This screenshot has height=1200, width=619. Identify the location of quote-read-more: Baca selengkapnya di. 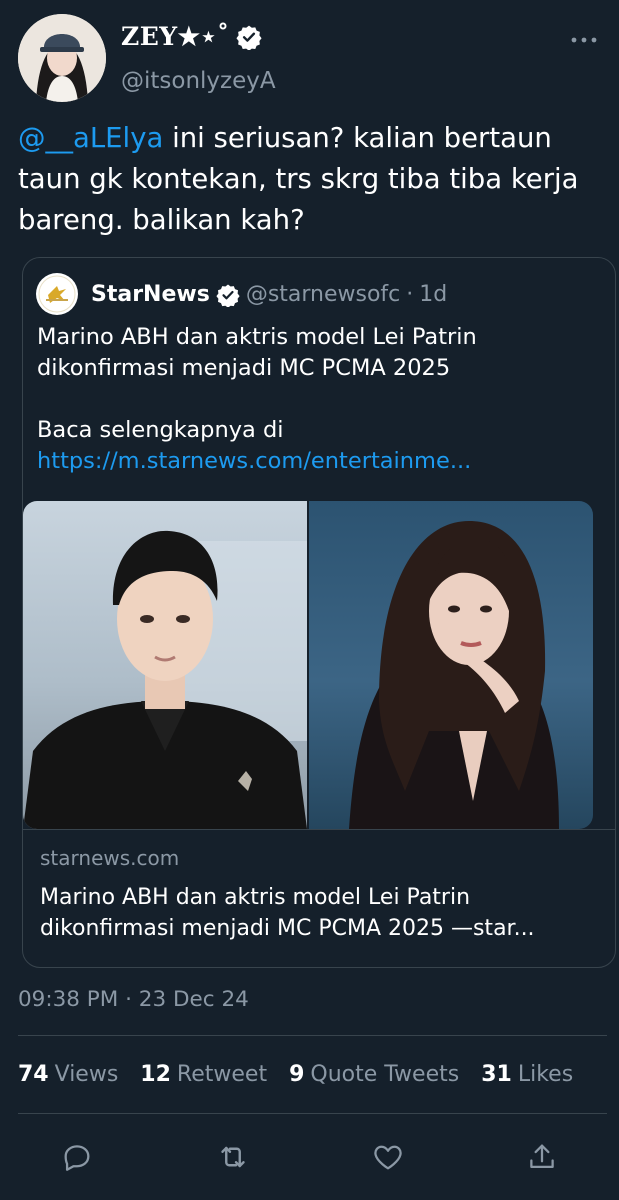
(160, 430).